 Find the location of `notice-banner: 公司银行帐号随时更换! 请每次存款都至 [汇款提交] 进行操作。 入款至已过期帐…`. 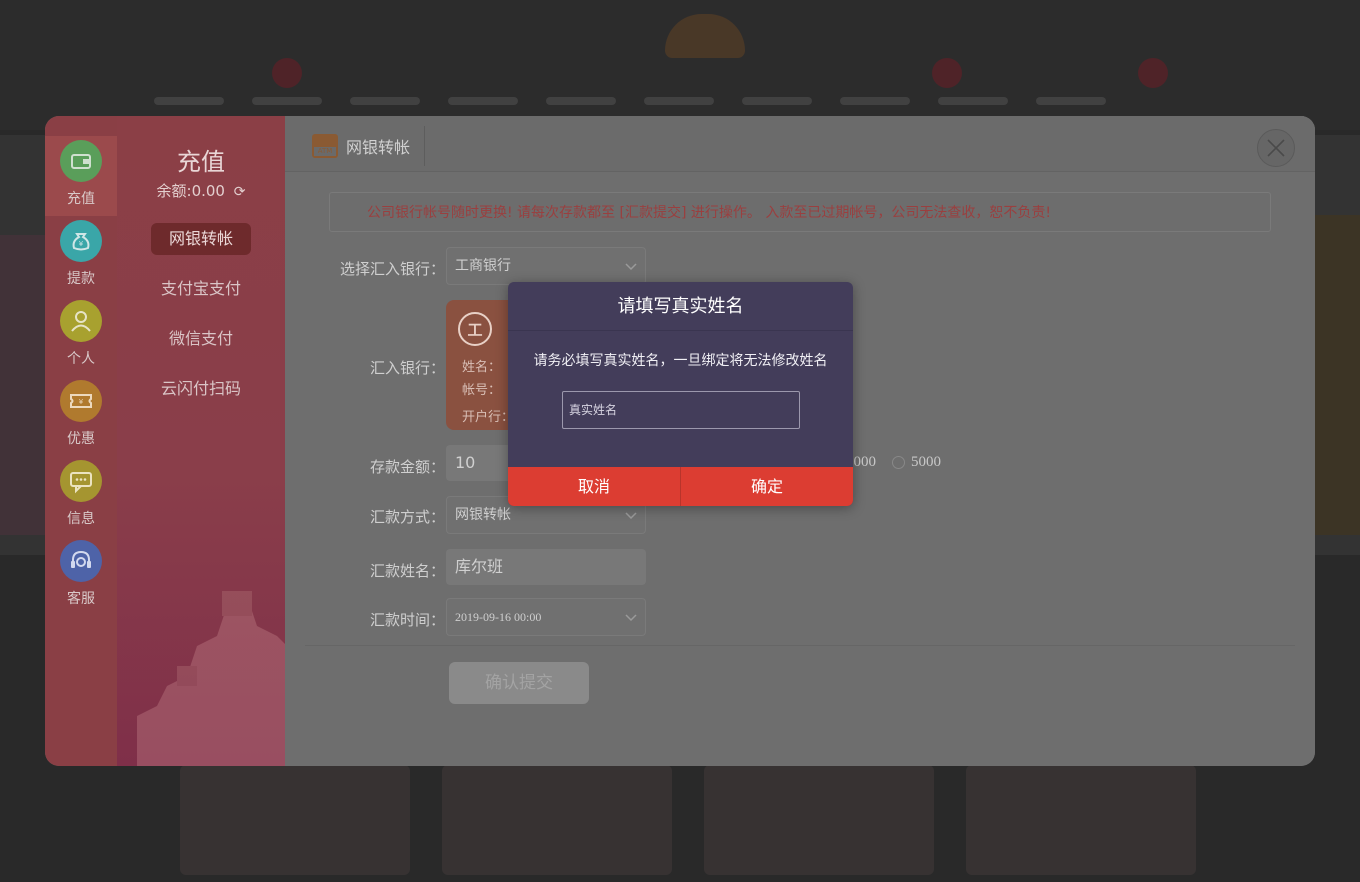

notice-banner: 公司银行帐号随时更换! 请每次存款都至 [汇款提交] 进行操作。 入款至已过期帐… is located at coordinates (800, 212).